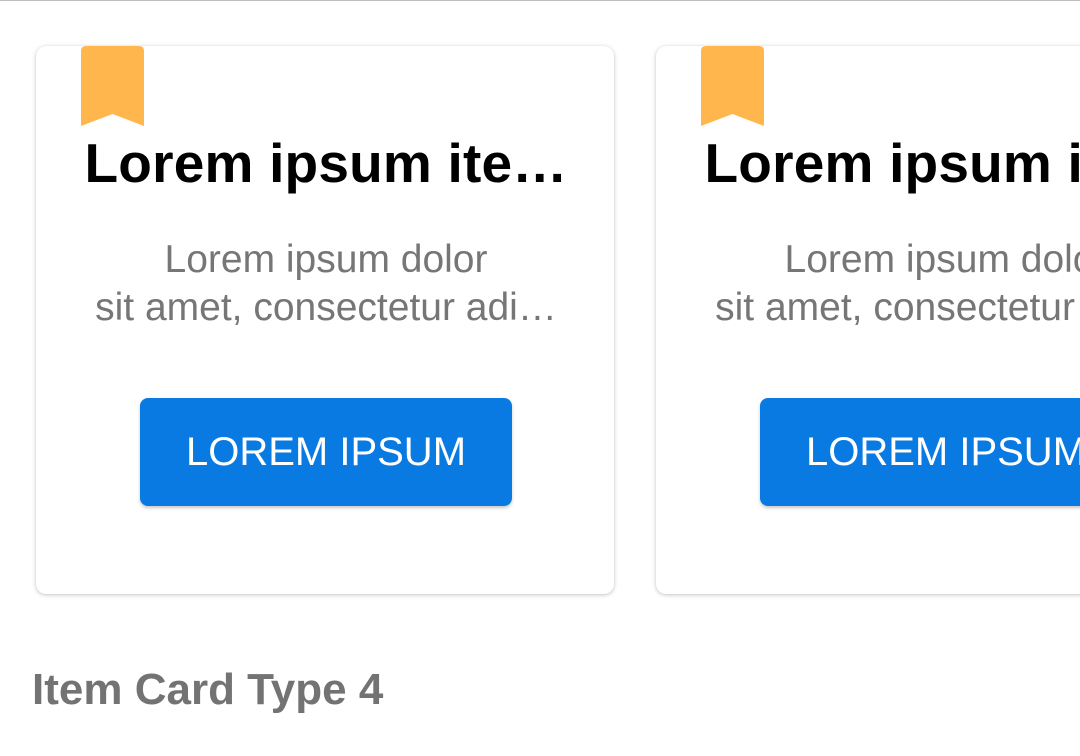 The image size is (1080, 756). Describe the element at coordinates (208, 689) in the screenshot. I see `section-heading: Item Card Type 4` at that location.